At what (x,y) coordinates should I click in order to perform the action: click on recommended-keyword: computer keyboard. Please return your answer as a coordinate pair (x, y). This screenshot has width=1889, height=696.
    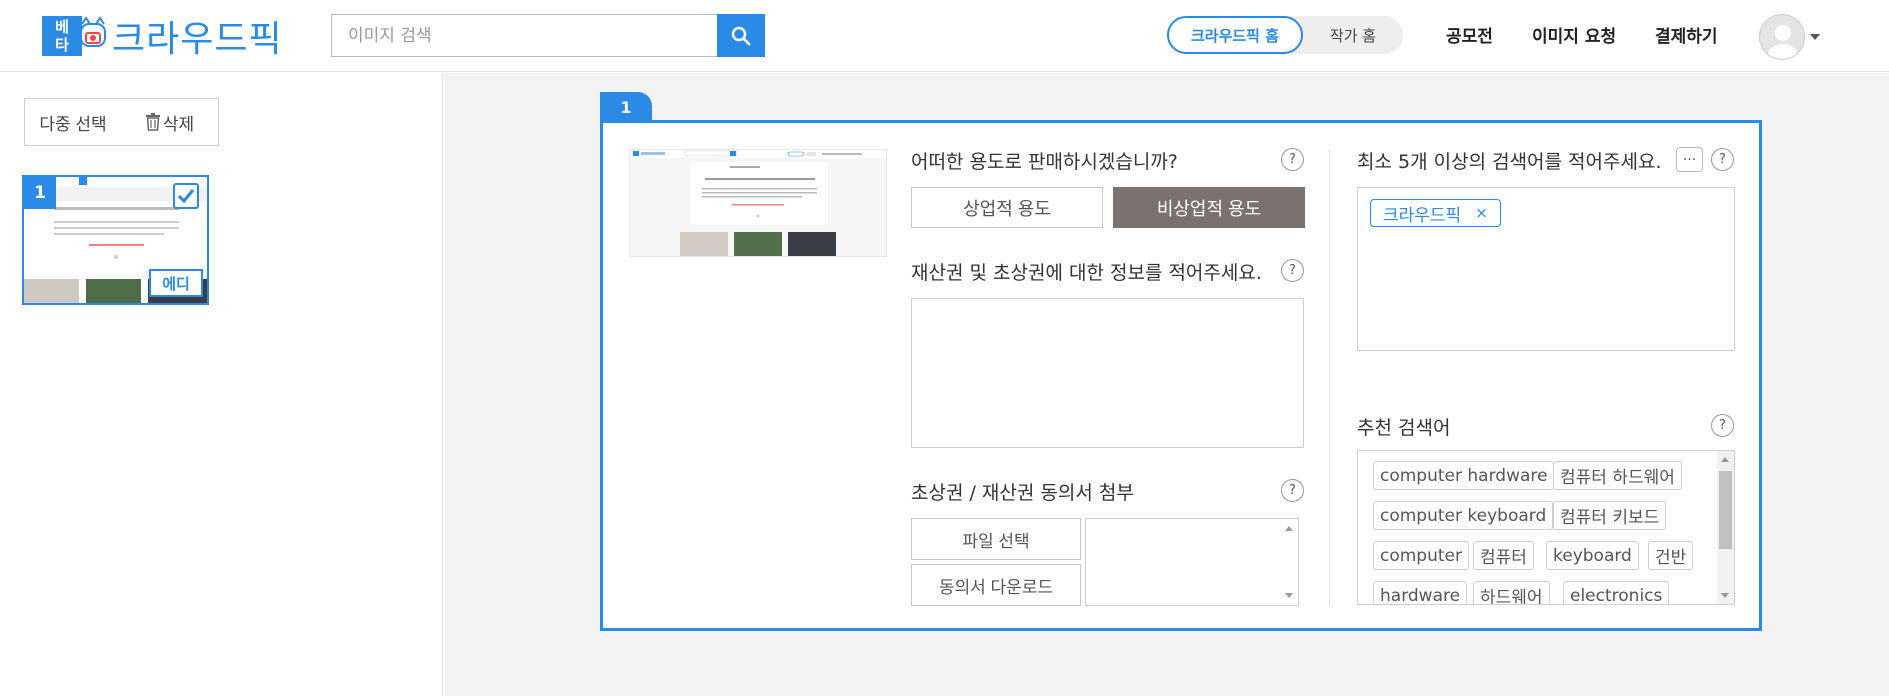
    Looking at the image, I should click on (1463, 515).